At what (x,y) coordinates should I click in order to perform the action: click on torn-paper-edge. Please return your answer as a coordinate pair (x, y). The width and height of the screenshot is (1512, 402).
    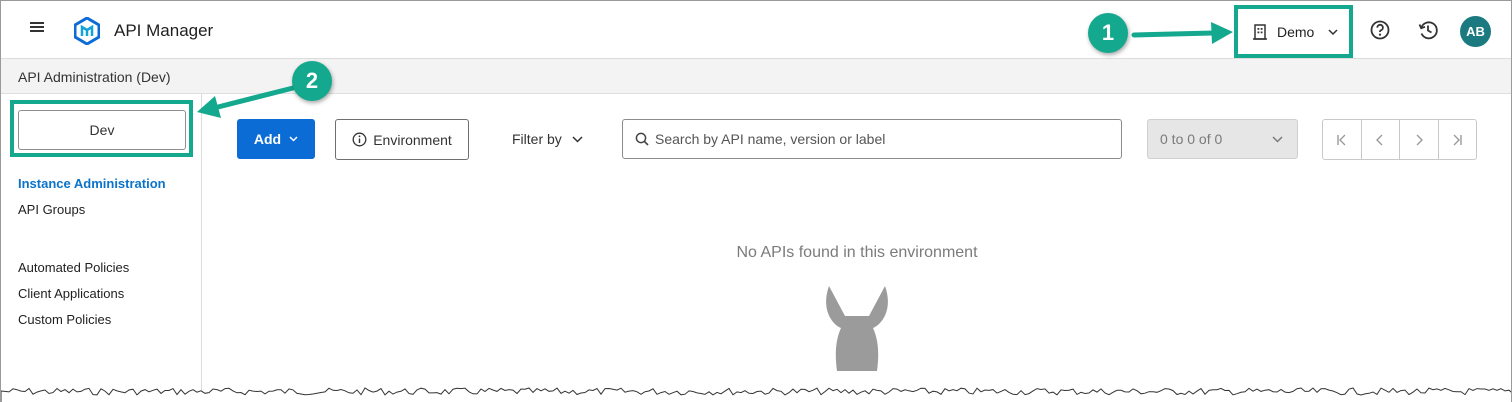
    Looking at the image, I should click on (756, 394).